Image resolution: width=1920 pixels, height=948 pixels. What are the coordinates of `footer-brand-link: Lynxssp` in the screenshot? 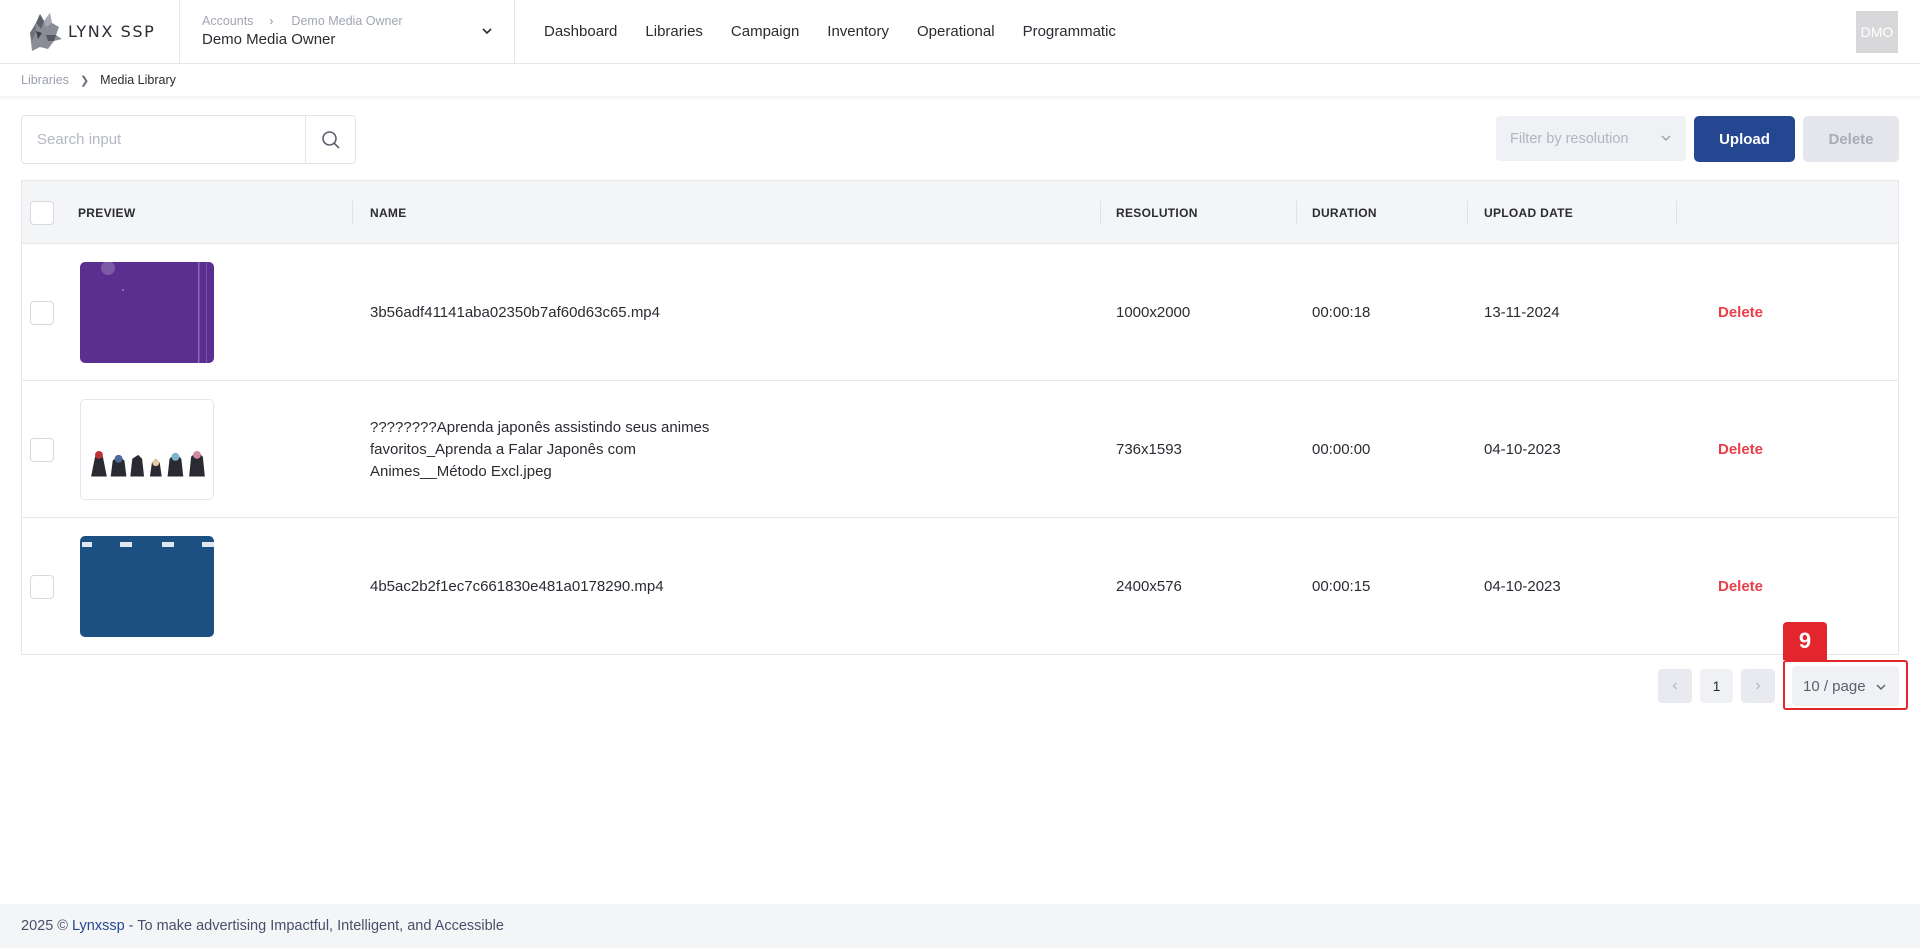 It's located at (98, 926).